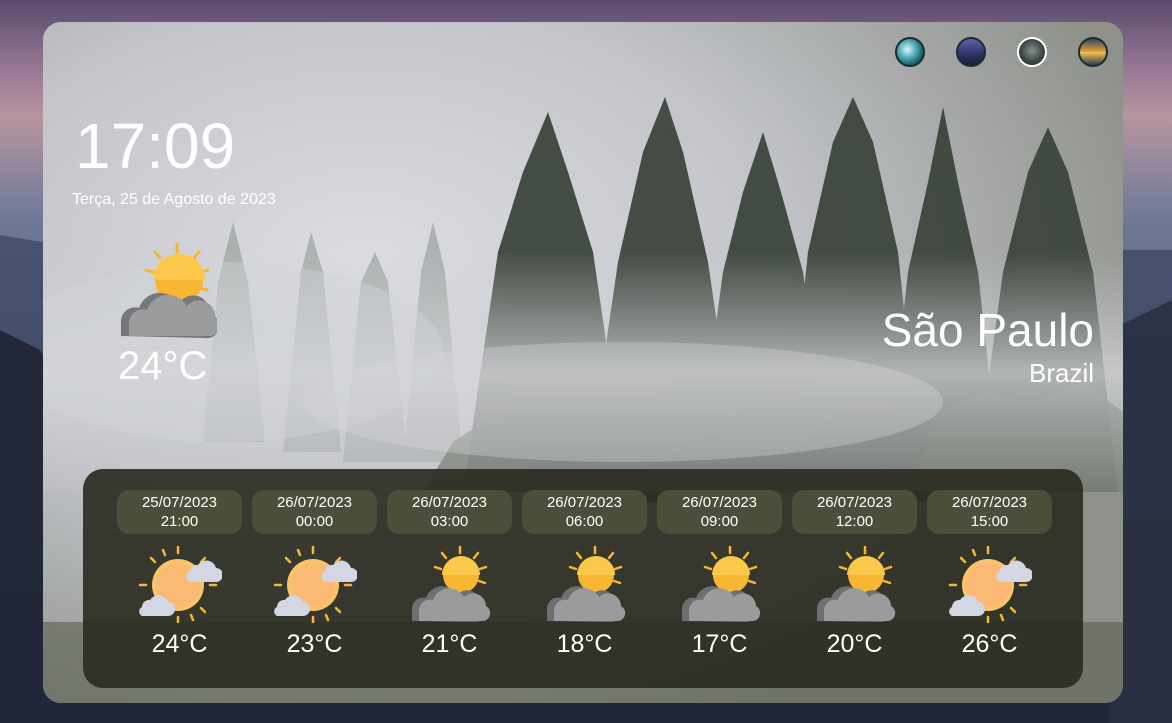 The height and width of the screenshot is (723, 1172). Describe the element at coordinates (1061, 373) in the screenshot. I see `country-name: Brazil` at that location.